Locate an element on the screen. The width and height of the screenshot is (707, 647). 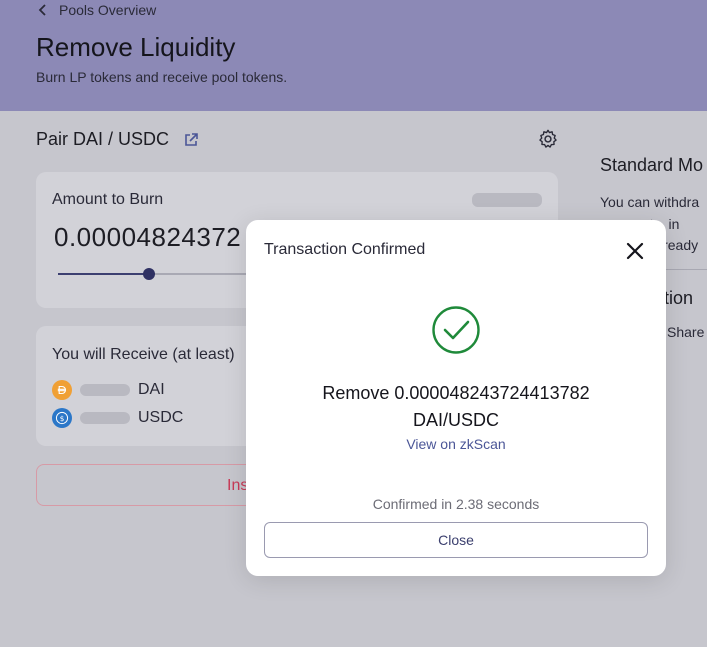
side-panel-text: You can withdra is located at coordinates (650, 202).